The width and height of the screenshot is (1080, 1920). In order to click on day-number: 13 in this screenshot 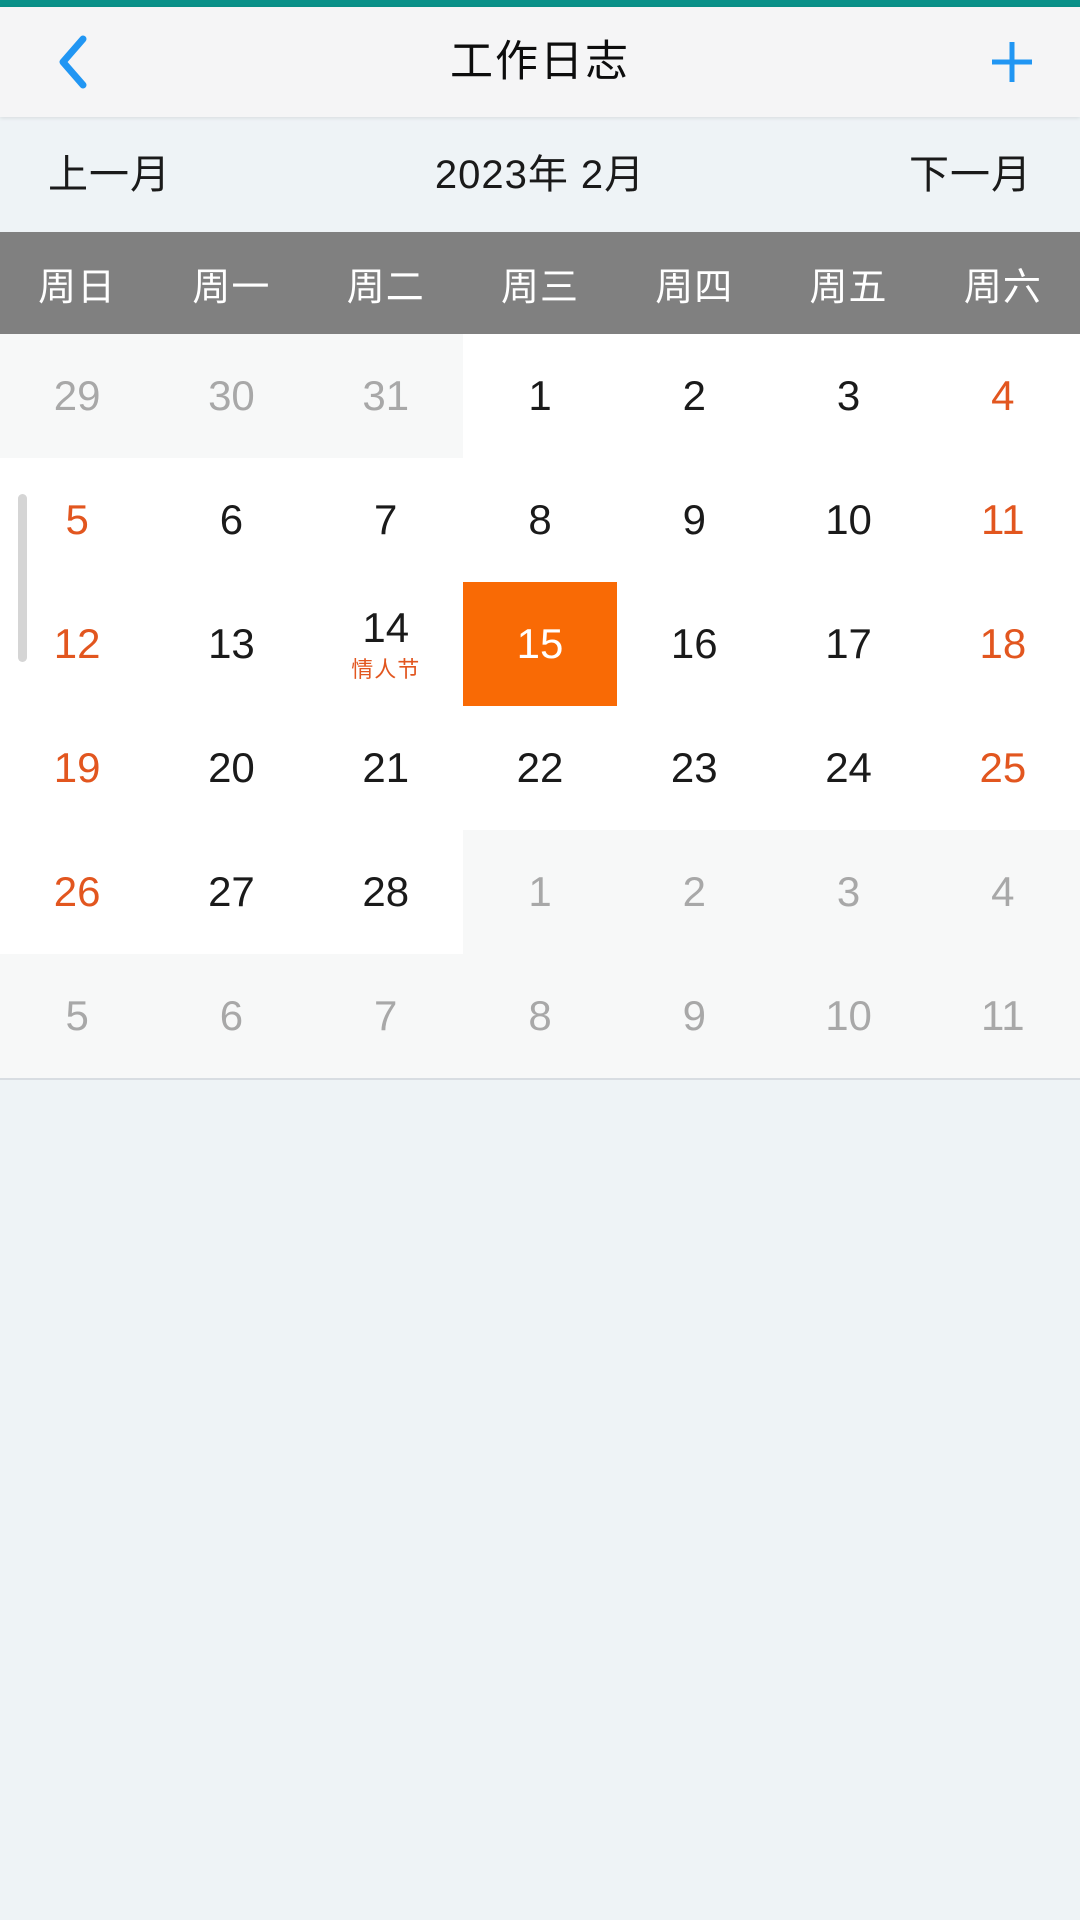, I will do `click(231, 643)`.